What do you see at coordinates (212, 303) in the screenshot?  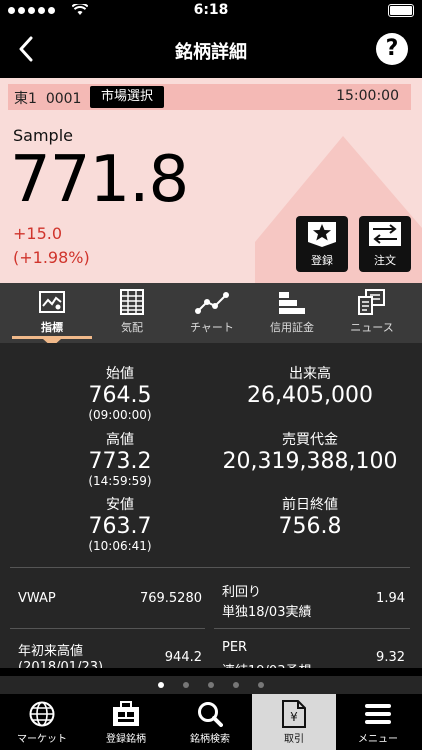 I see `line-chart-icon` at bounding box center [212, 303].